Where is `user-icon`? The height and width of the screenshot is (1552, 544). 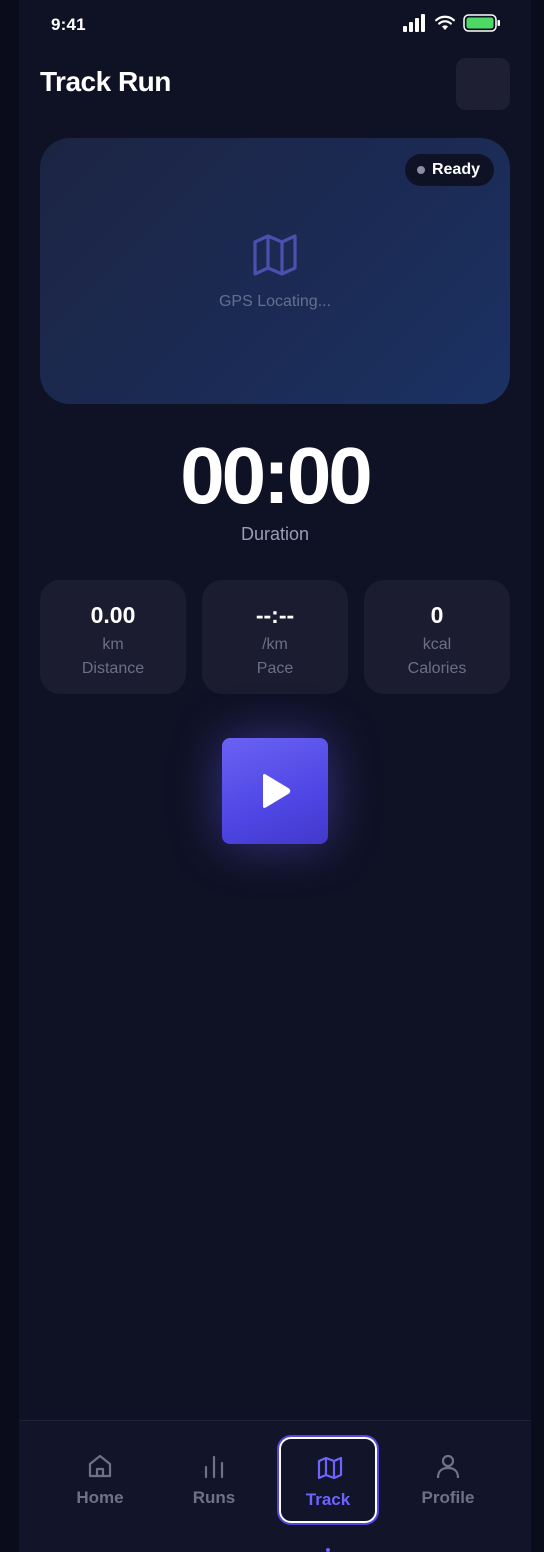
user-icon is located at coordinates (448, 1466).